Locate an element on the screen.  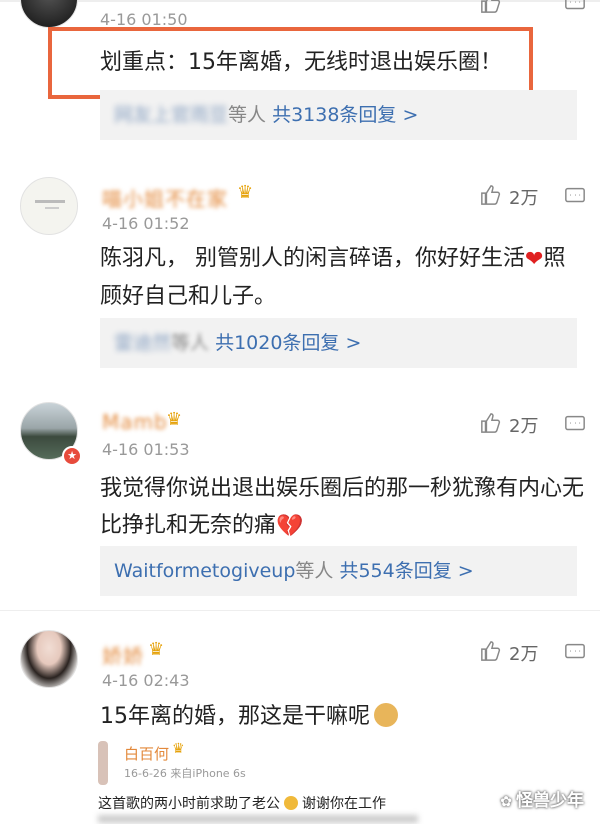
section-divider is located at coordinates (300, 610).